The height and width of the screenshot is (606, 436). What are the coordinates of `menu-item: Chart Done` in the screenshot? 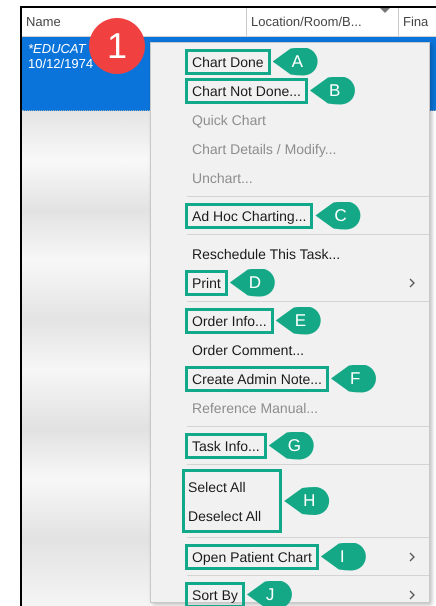 It's located at (228, 61).